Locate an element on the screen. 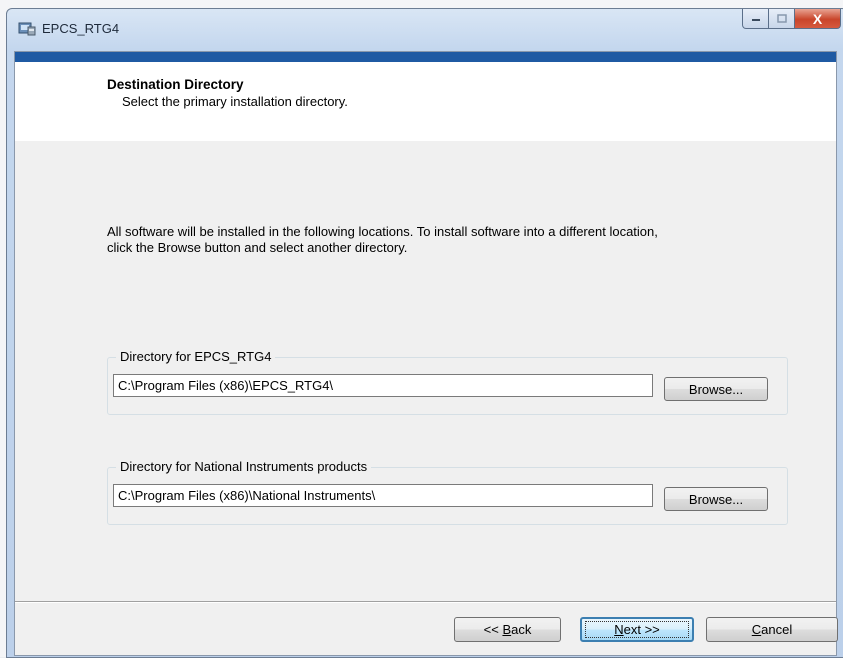 This screenshot has width=843, height=658. maximize-icon is located at coordinates (781, 18).